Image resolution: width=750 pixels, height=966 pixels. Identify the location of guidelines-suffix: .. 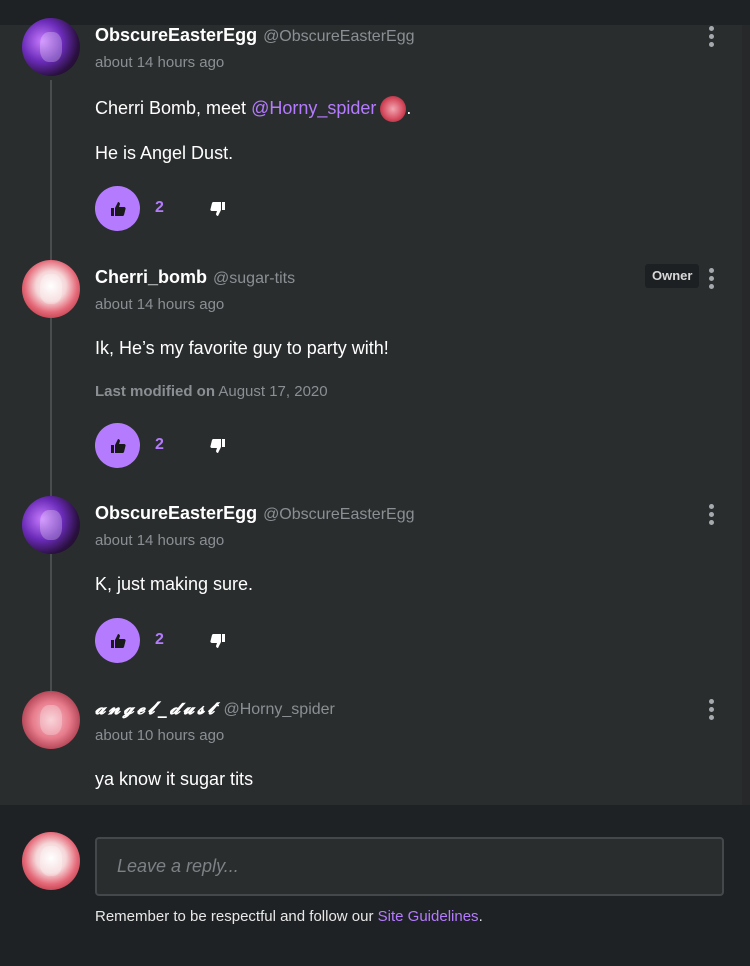
(480, 916).